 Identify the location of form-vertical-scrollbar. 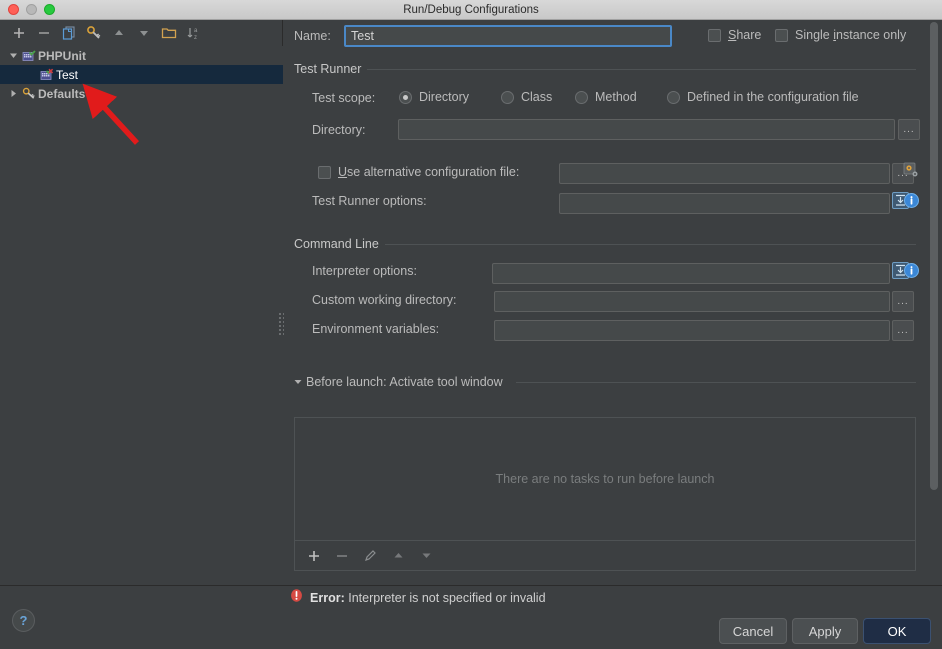
(934, 285).